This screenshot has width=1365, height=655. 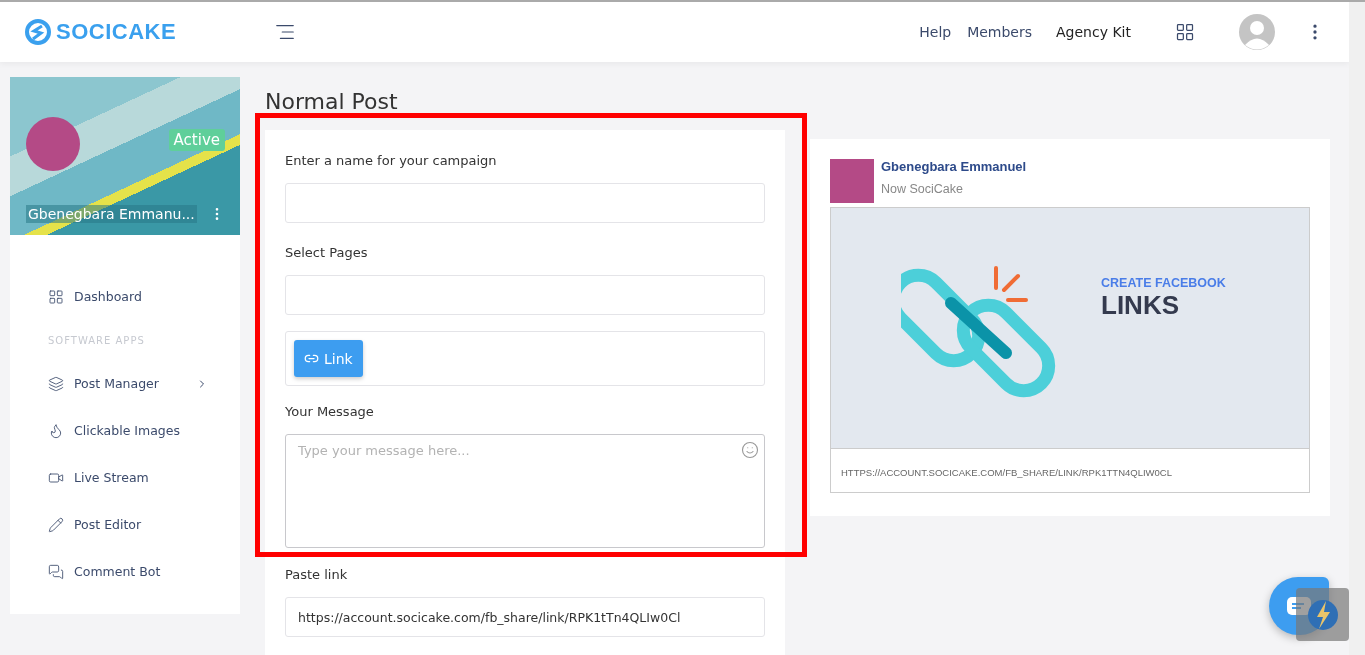 What do you see at coordinates (128, 383) in the screenshot?
I see `sidebar-item: Post Manager` at bounding box center [128, 383].